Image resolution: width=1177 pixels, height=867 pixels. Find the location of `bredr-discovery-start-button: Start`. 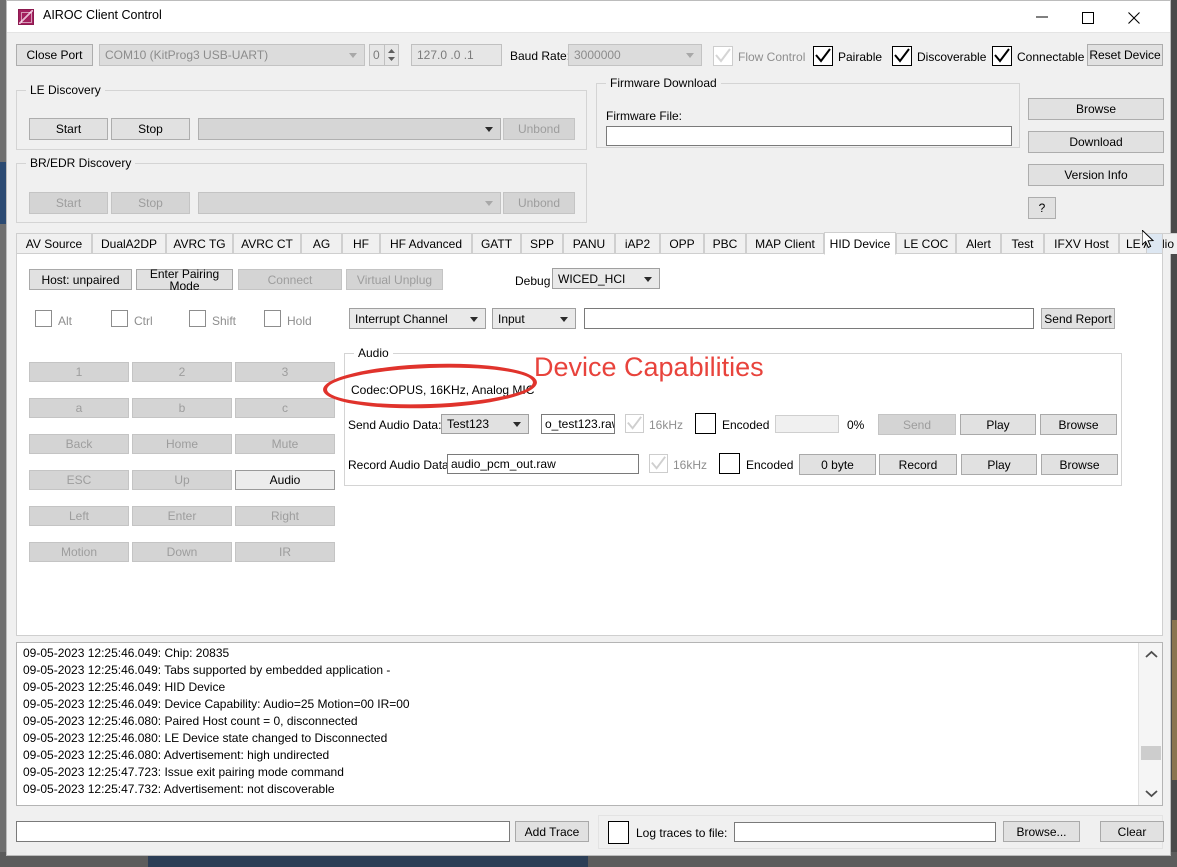

bredr-discovery-start-button: Start is located at coordinates (68, 203).